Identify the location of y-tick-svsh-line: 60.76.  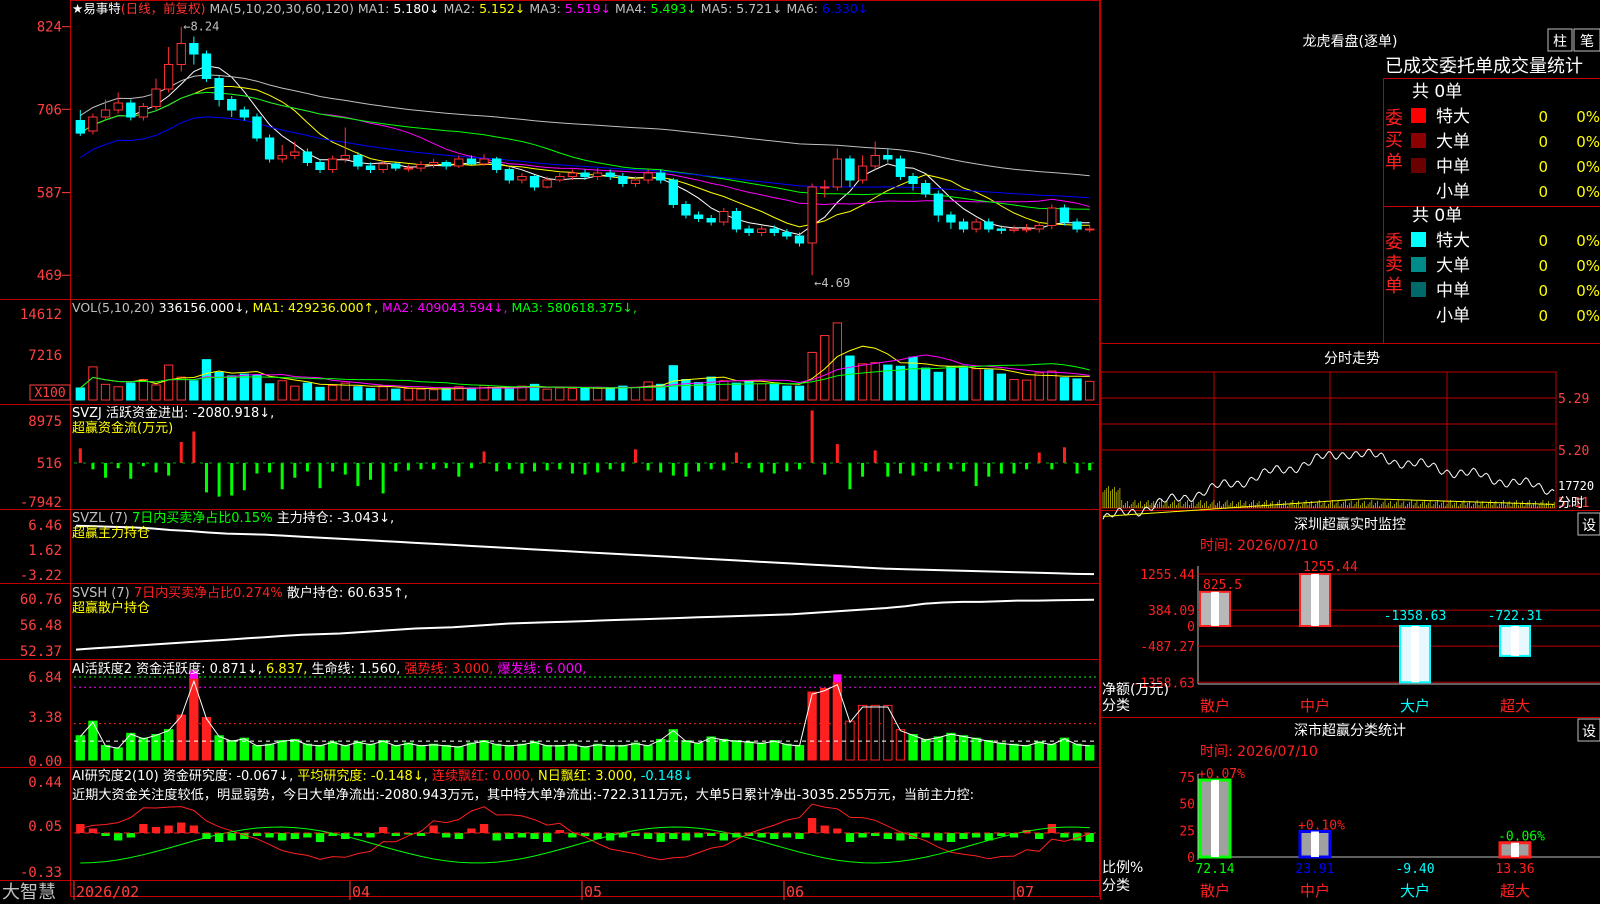
(41, 600).